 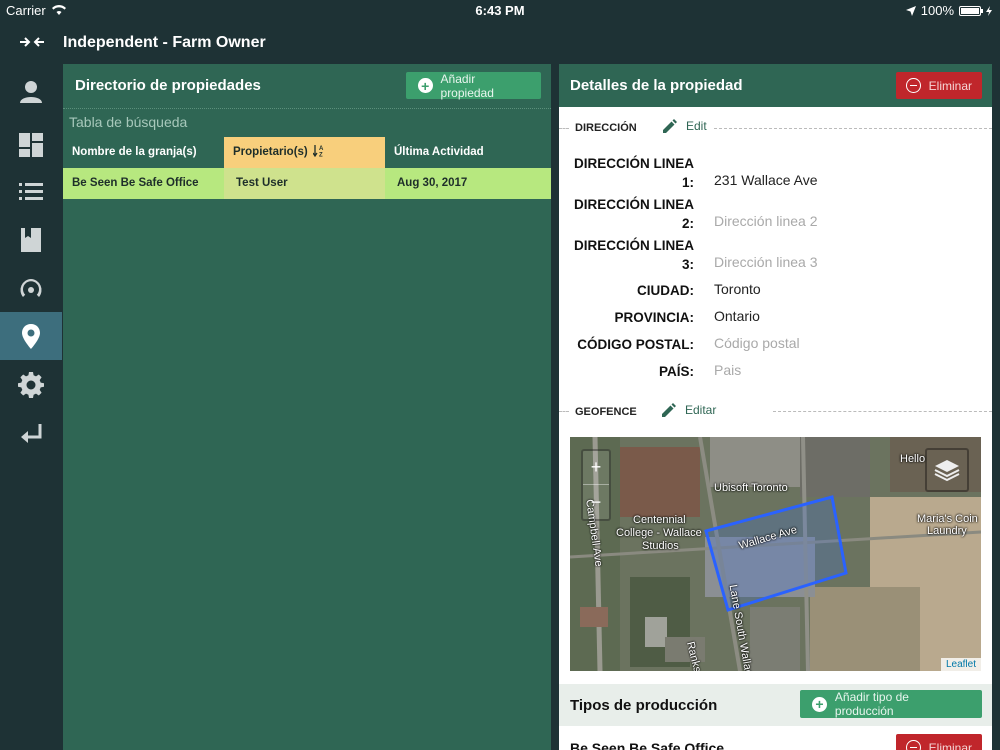 I want to click on zoom-in-button: +, so click(x=596, y=468).